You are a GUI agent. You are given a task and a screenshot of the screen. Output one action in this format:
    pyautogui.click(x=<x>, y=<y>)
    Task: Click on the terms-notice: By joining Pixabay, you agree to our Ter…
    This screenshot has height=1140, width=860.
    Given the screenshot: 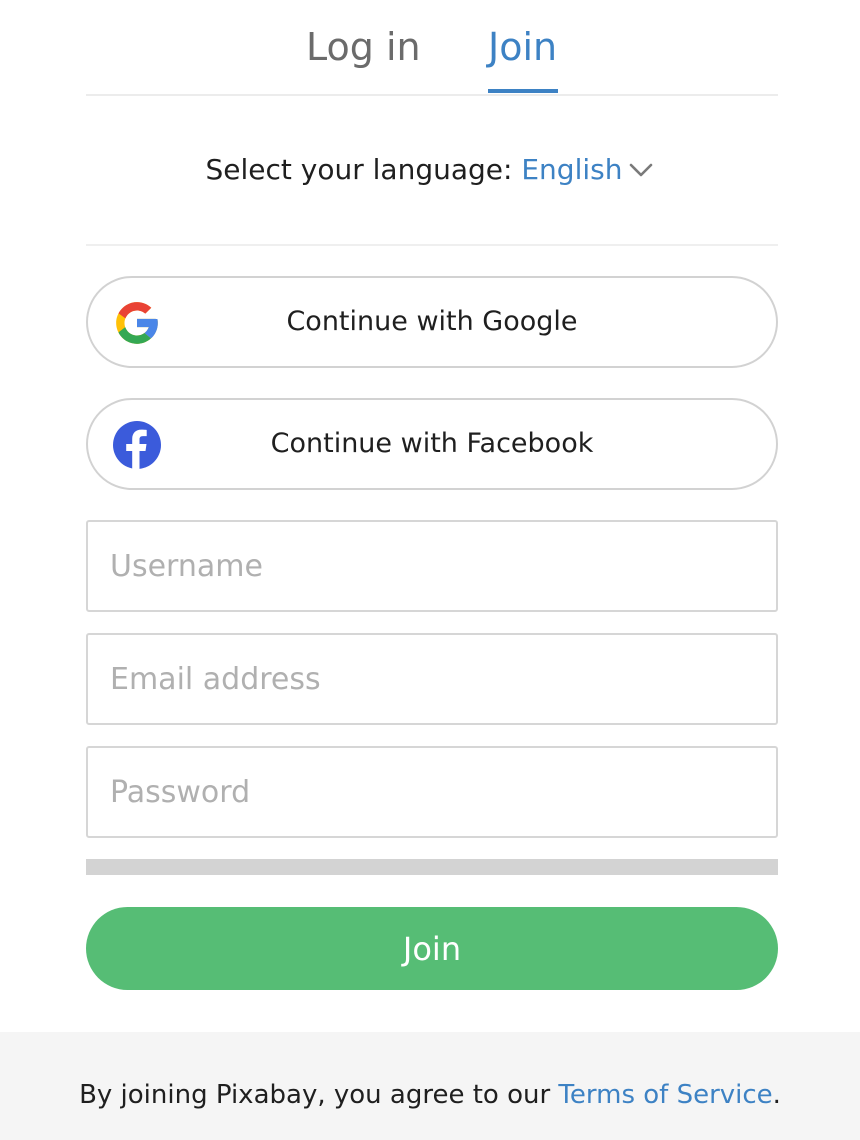 What is the action you would take?
    pyautogui.click(x=430, y=1095)
    